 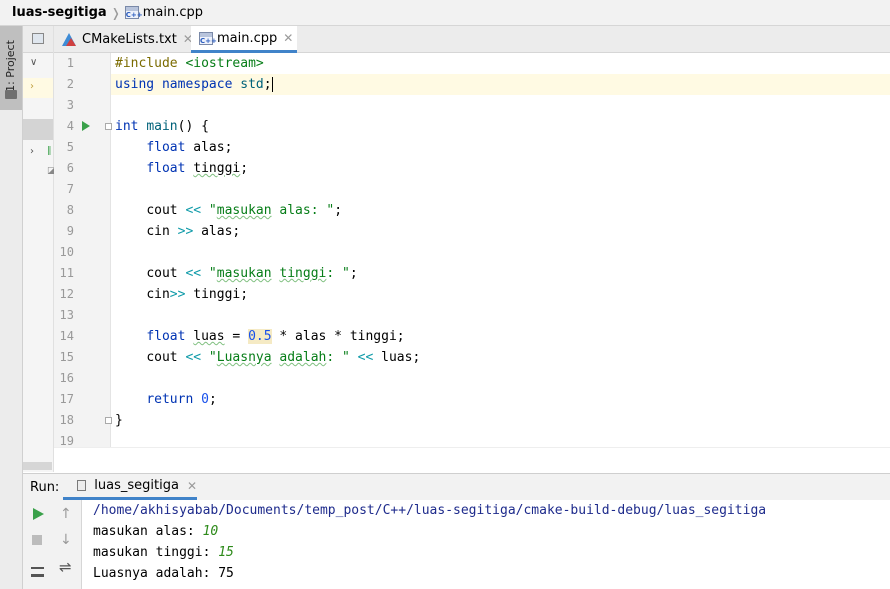 I want to click on code-token: luas;, so click(x=397, y=357).